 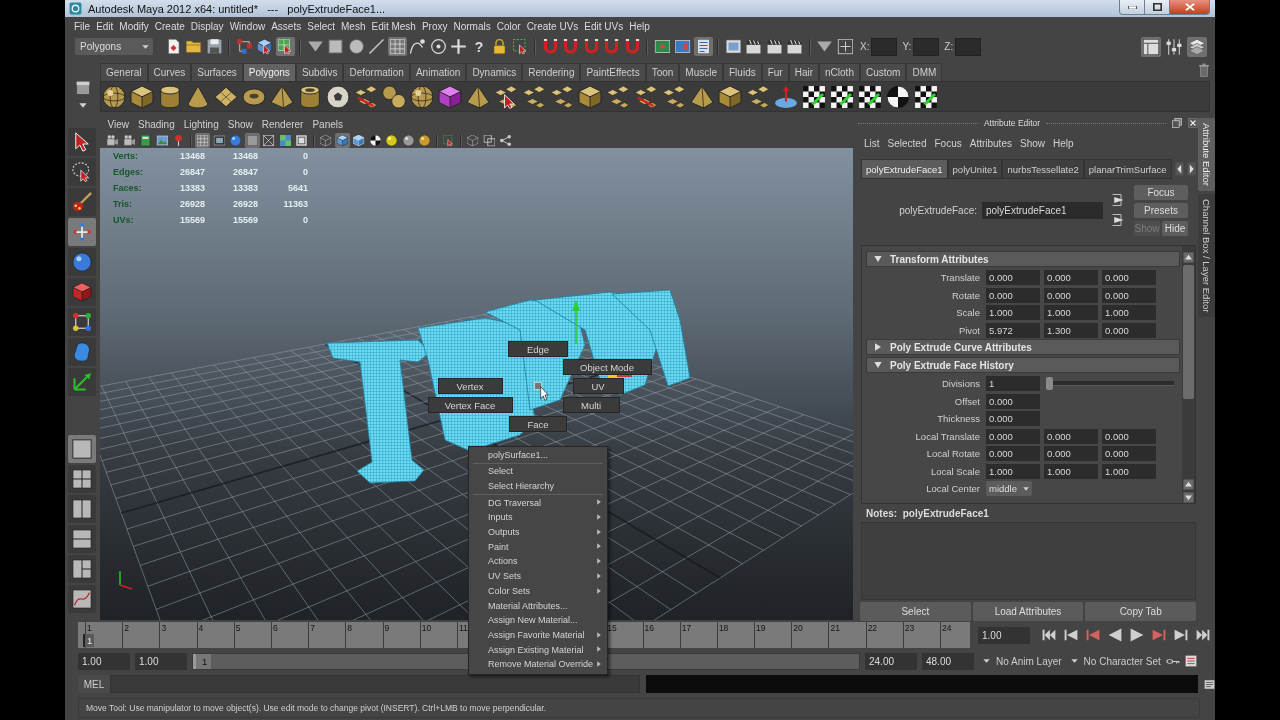 What do you see at coordinates (269, 72) in the screenshot?
I see `shelf-tab: Polygons` at bounding box center [269, 72].